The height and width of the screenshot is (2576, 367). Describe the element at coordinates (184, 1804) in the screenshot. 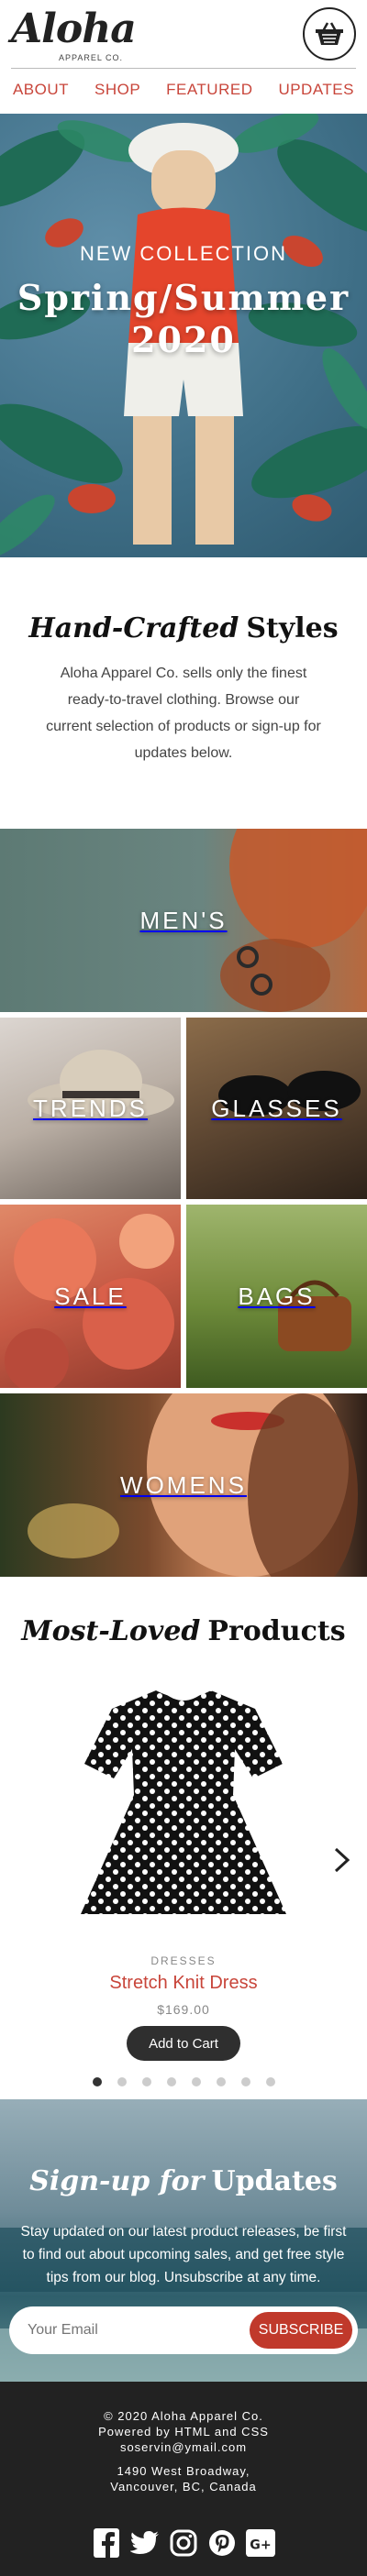

I see `product-image-dress` at that location.